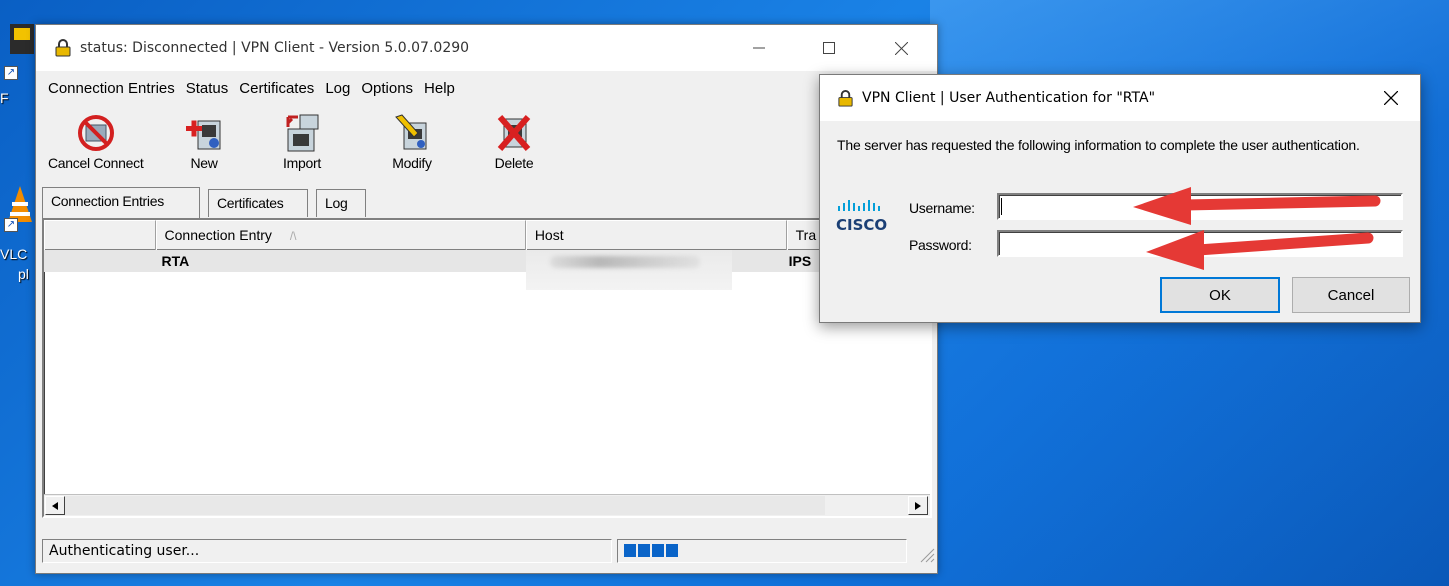 This screenshot has width=1449, height=586. What do you see at coordinates (276, 88) in the screenshot?
I see `menu-certificates: Certificates` at bounding box center [276, 88].